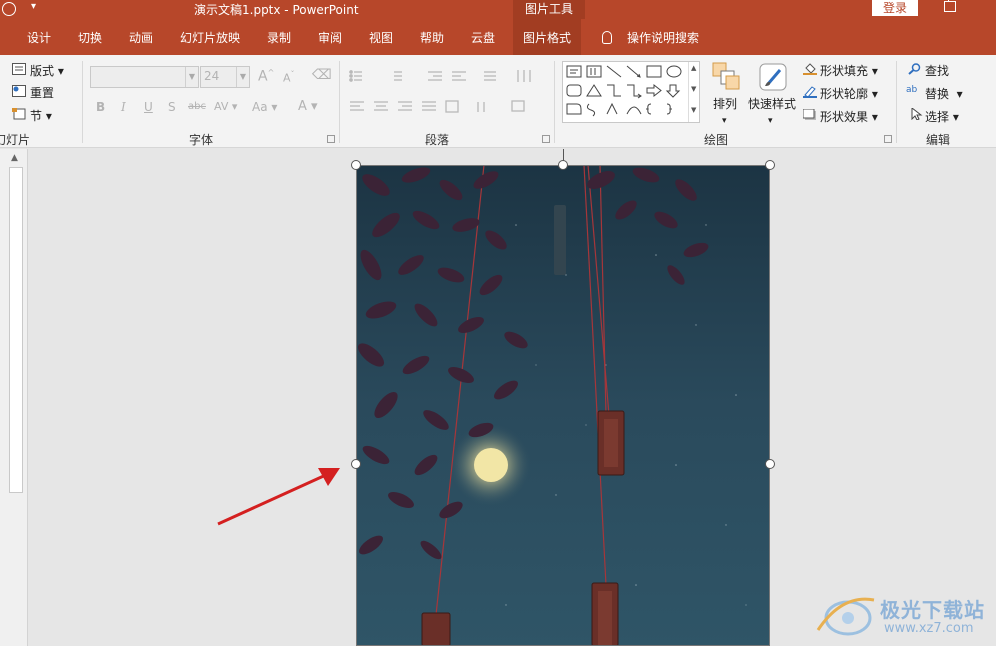 The width and height of the screenshot is (996, 646). What do you see at coordinates (36, 116) in the screenshot?
I see `section-label: 节` at bounding box center [36, 116].